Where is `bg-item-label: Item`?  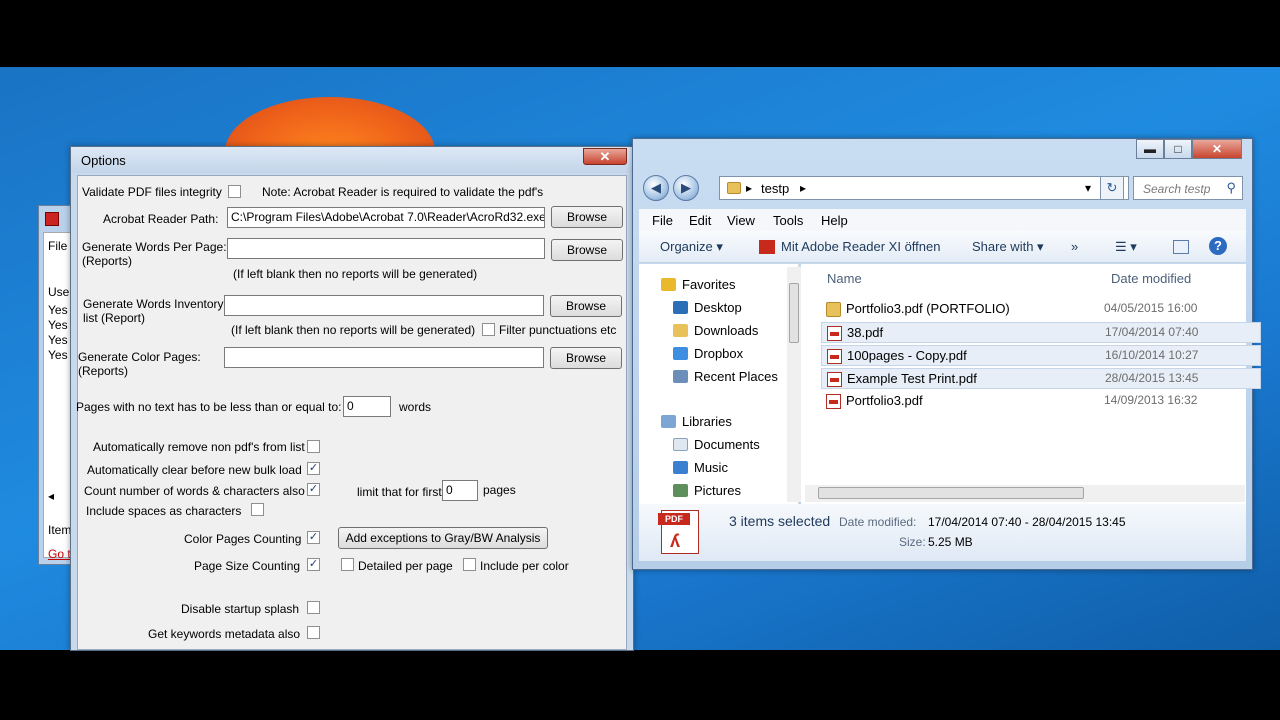 bg-item-label: Item is located at coordinates (60, 530).